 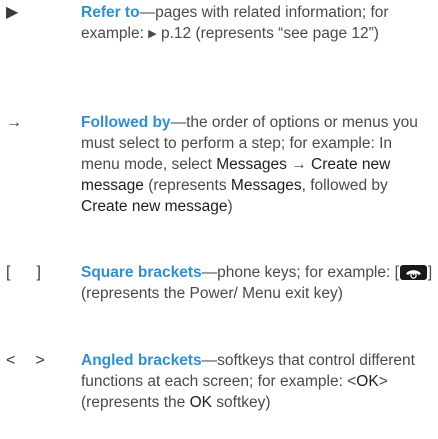 What do you see at coordinates (266, 185) in the screenshot?
I see `ui-label-messages-2: Messages` at bounding box center [266, 185].